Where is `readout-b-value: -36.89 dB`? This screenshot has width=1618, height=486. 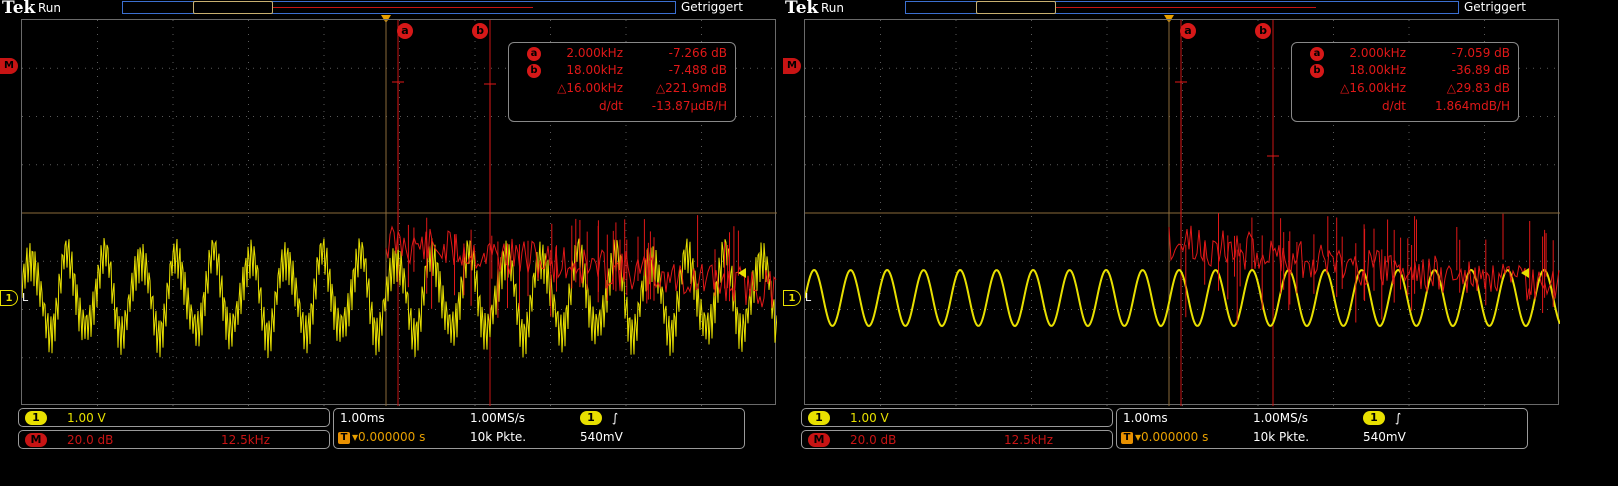 readout-b-value: -36.89 dB is located at coordinates (1480, 70).